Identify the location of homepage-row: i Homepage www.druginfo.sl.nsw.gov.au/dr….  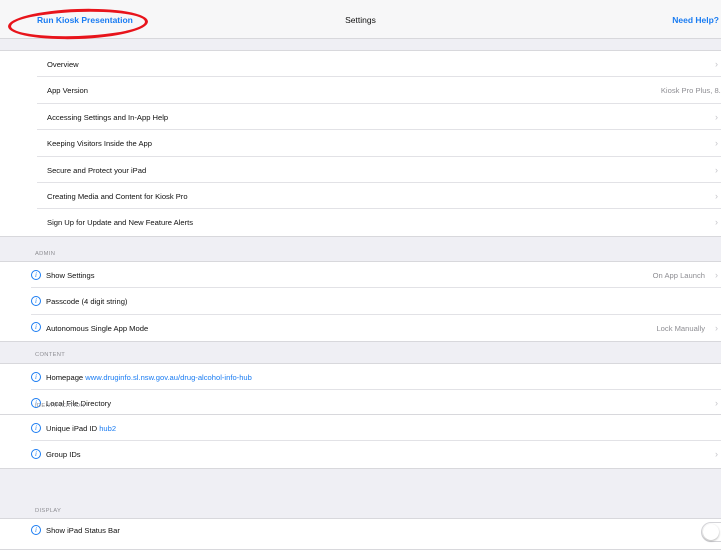
(360, 377).